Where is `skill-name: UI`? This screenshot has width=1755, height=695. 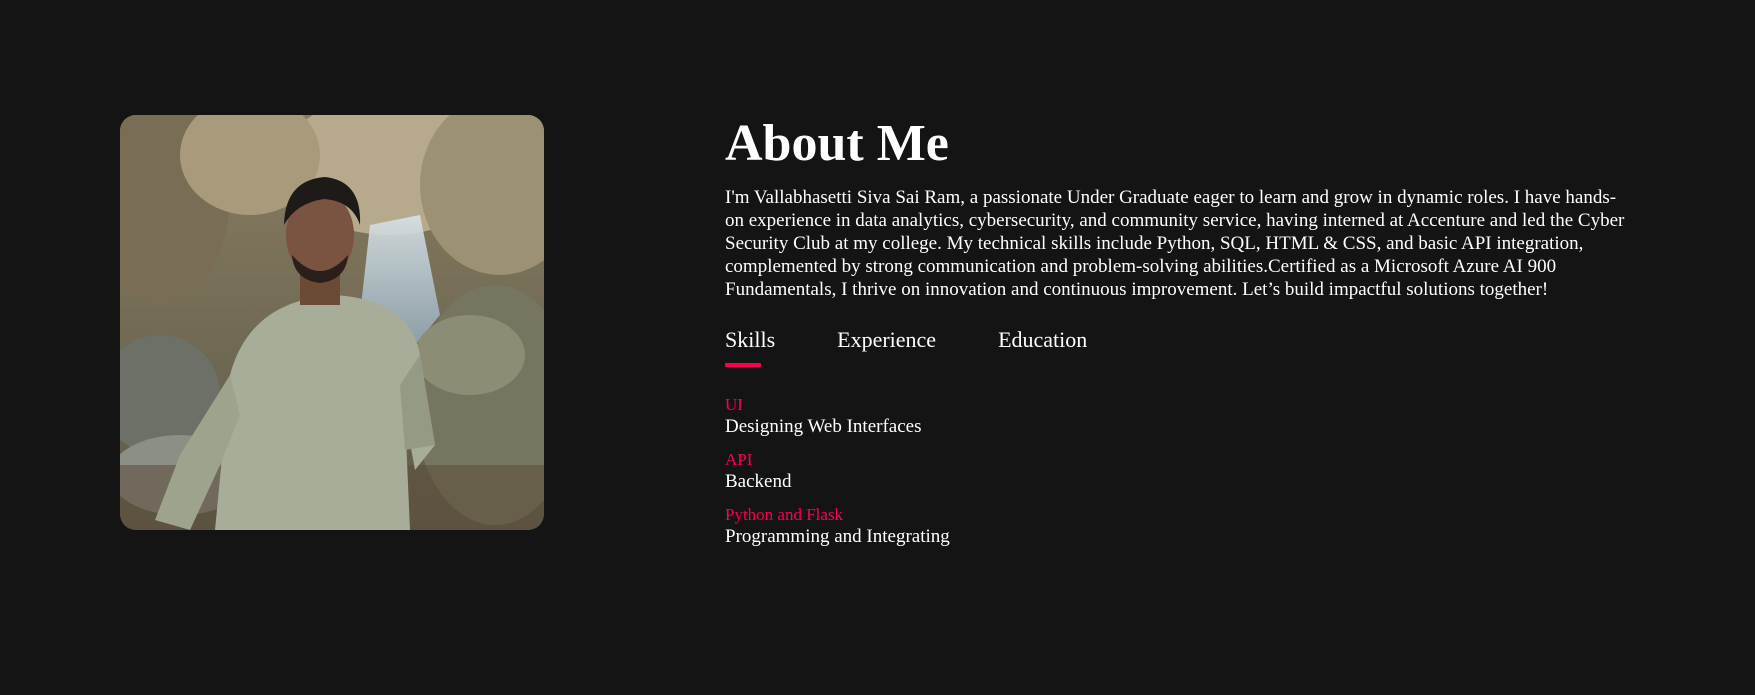
skill-name: UI is located at coordinates (734, 404).